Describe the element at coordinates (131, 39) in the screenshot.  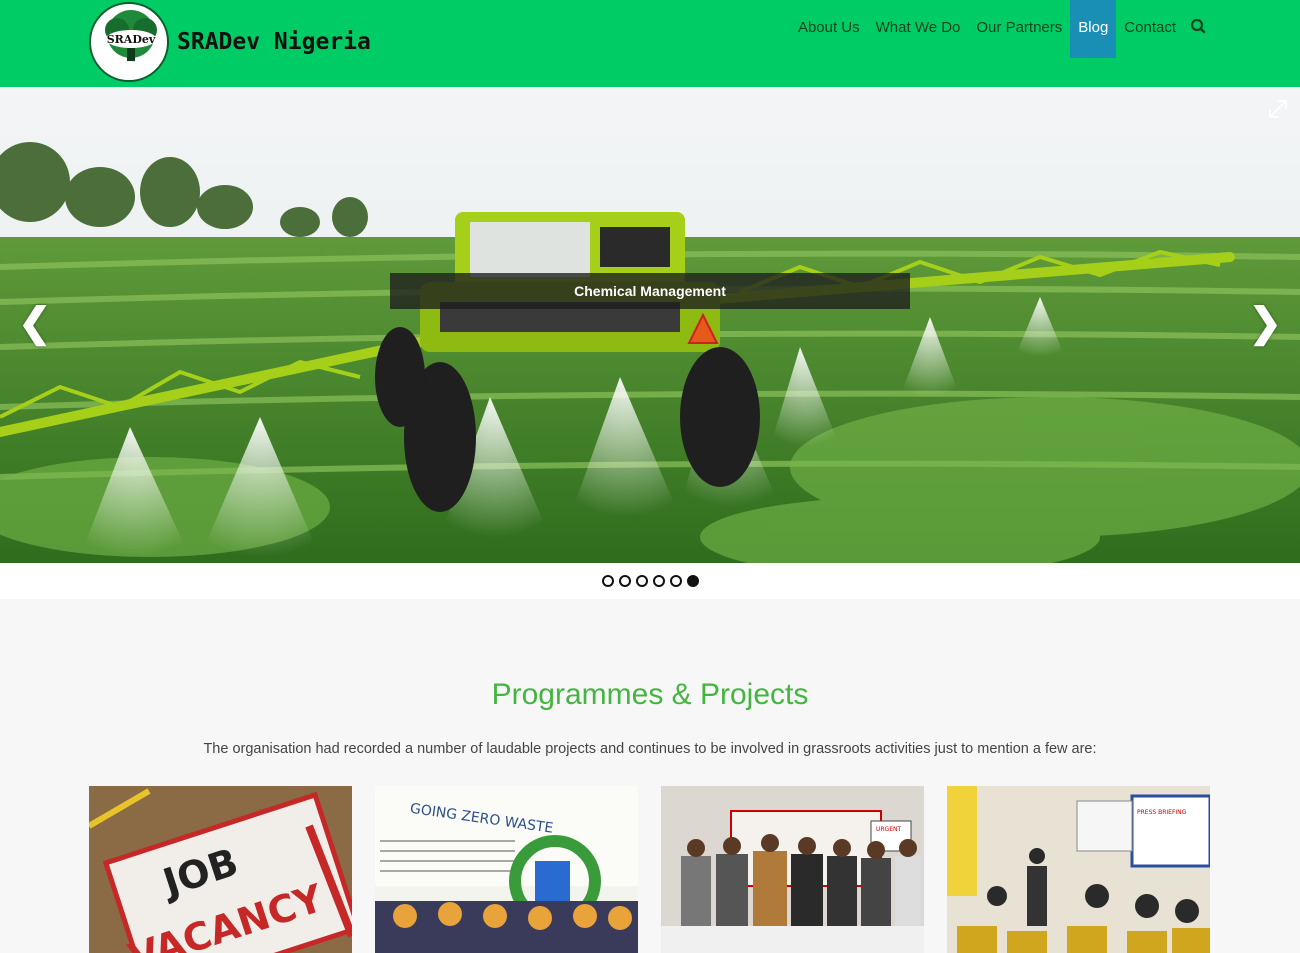
I see `logo-badge-text: SRADev` at that location.